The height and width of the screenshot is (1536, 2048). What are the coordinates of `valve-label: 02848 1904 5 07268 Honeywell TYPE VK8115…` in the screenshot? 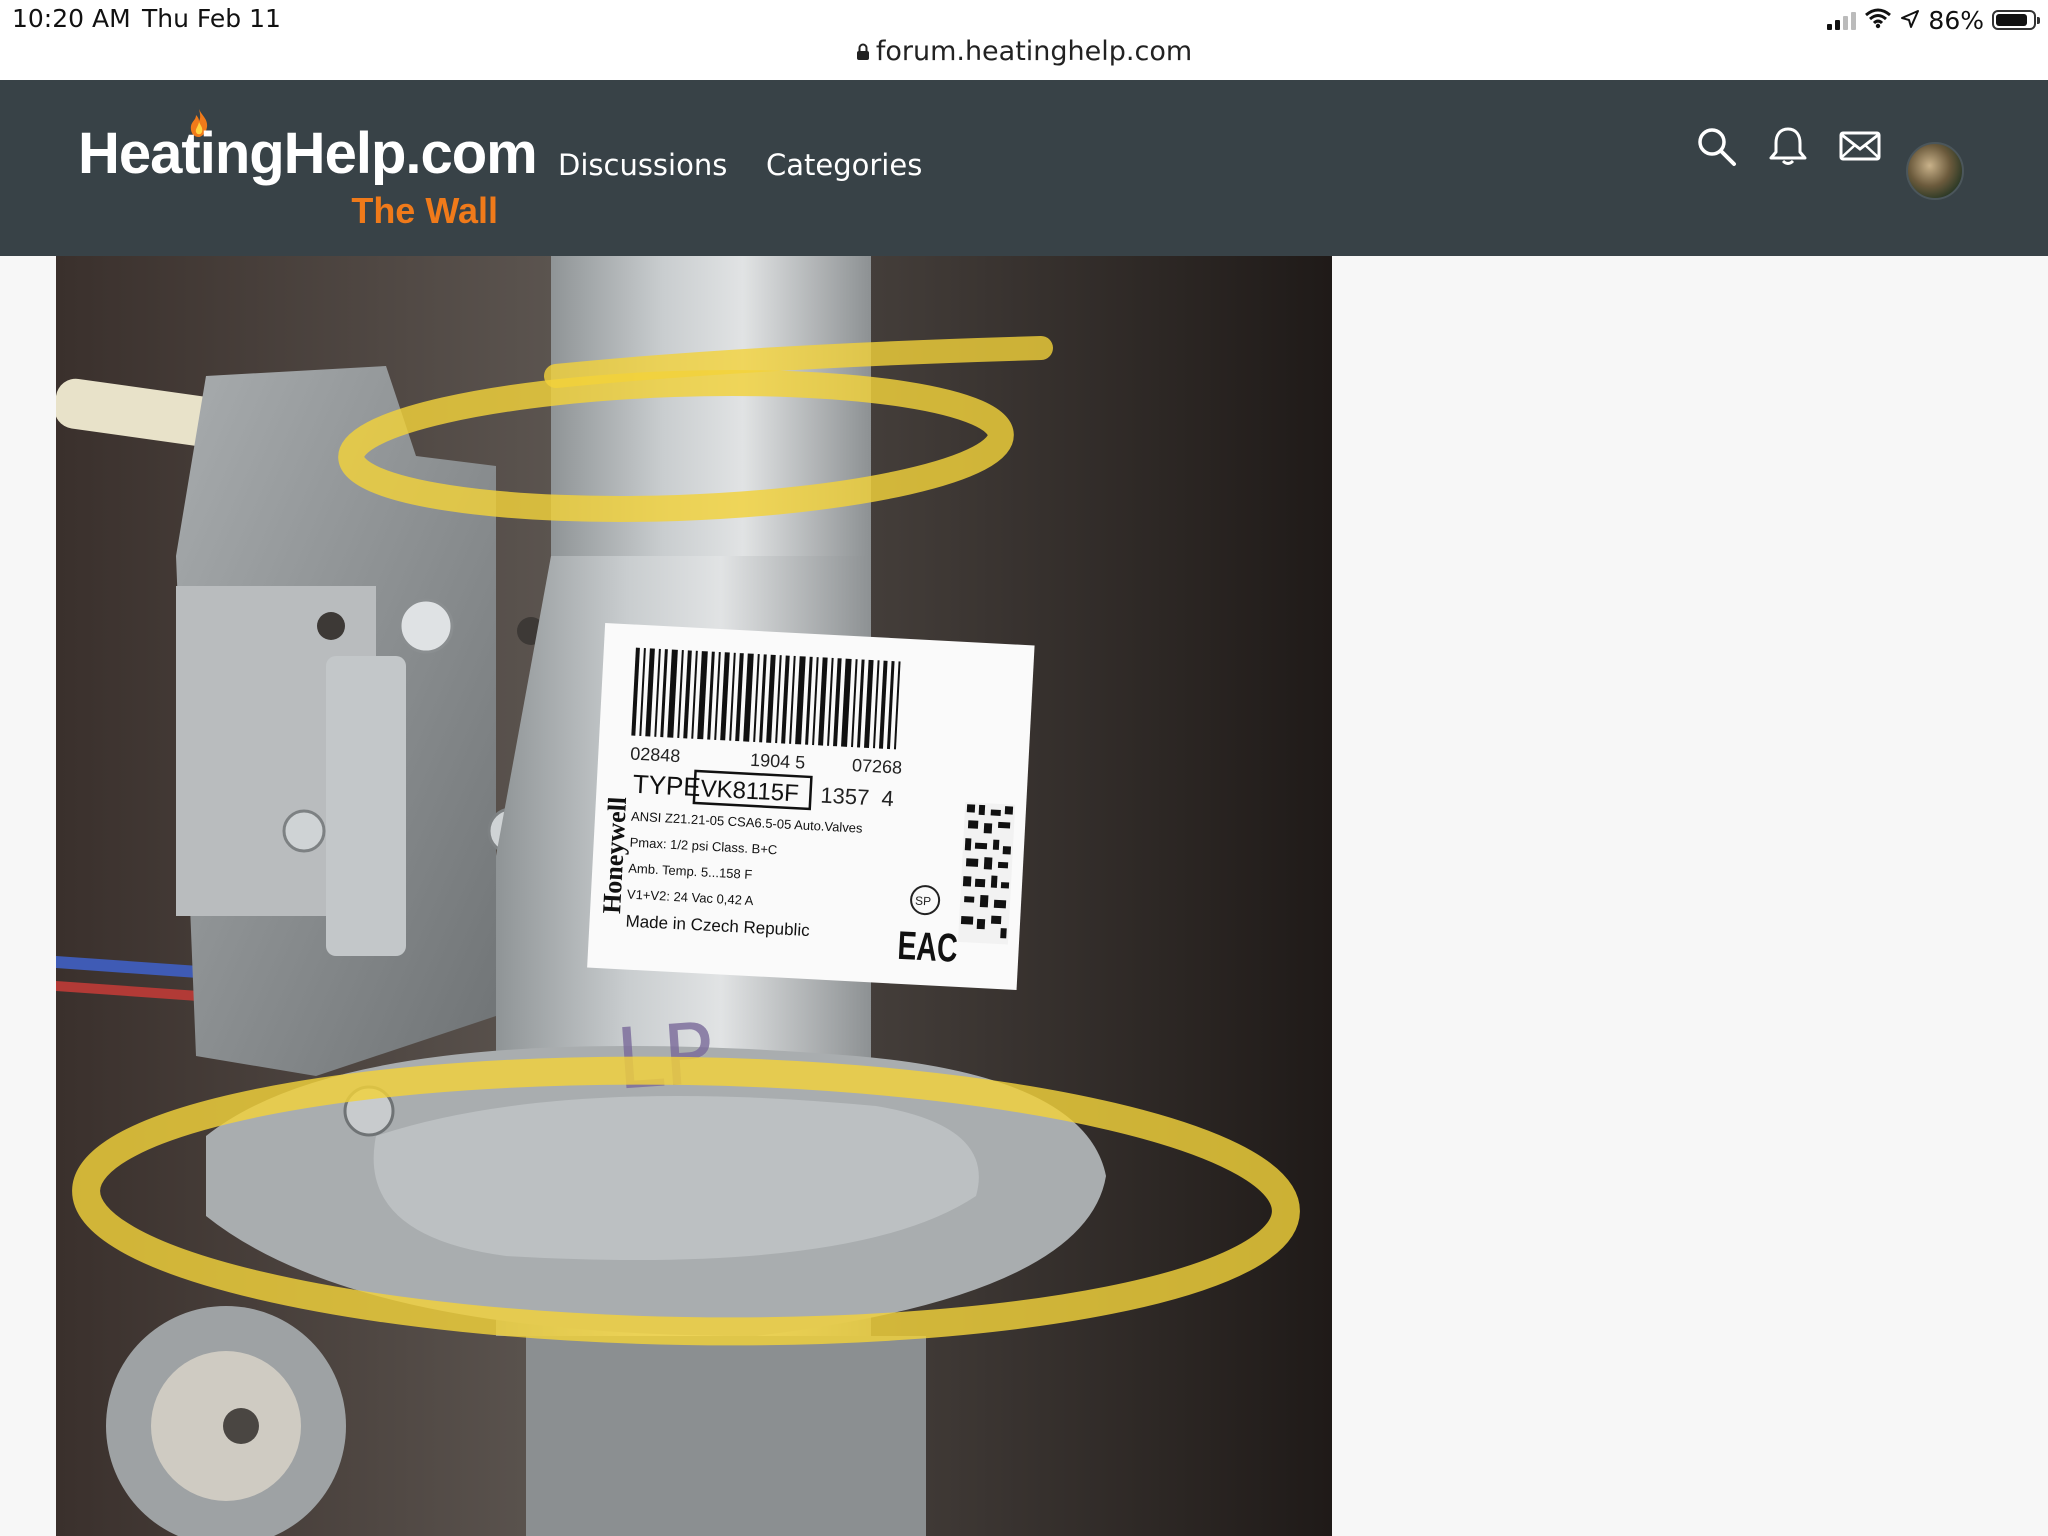 It's located at (811, 806).